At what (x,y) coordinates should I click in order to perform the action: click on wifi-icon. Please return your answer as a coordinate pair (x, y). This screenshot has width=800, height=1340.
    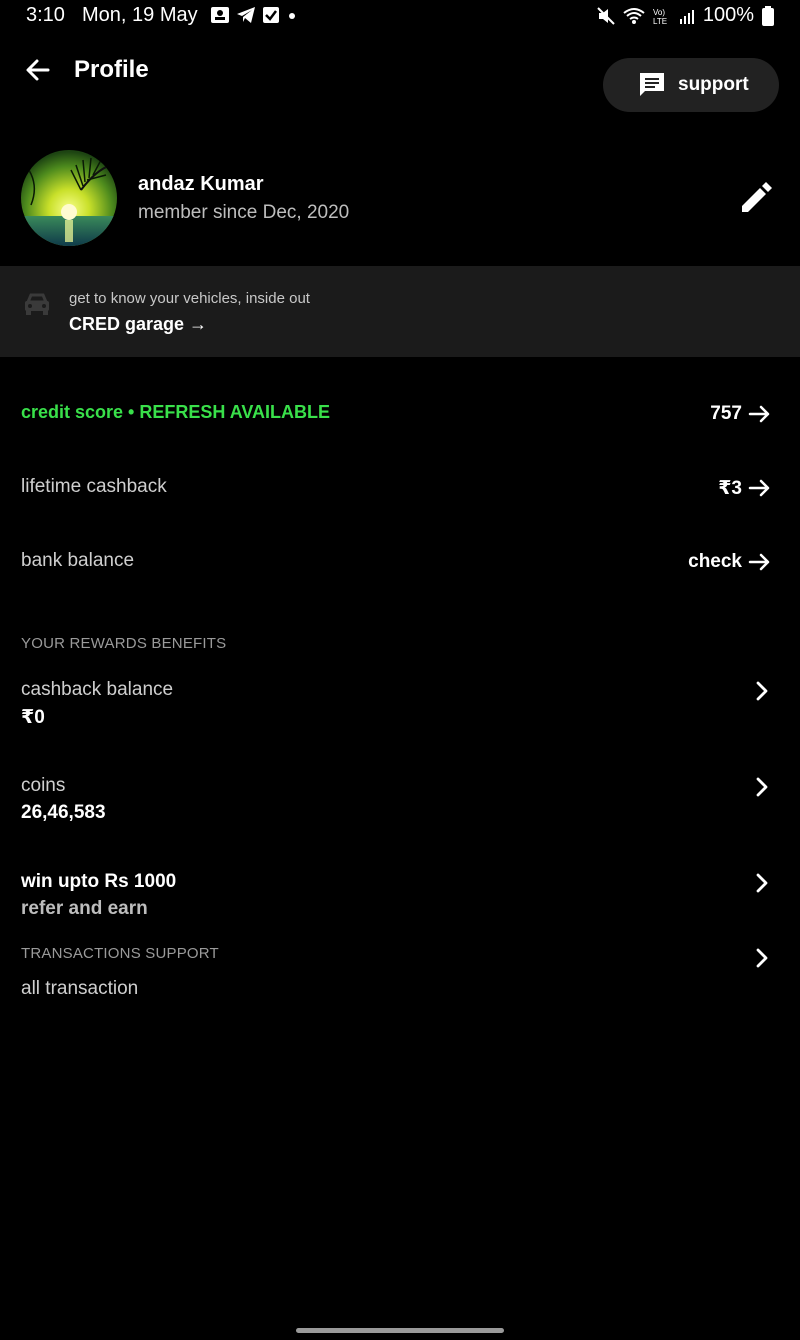
    Looking at the image, I should click on (634, 15).